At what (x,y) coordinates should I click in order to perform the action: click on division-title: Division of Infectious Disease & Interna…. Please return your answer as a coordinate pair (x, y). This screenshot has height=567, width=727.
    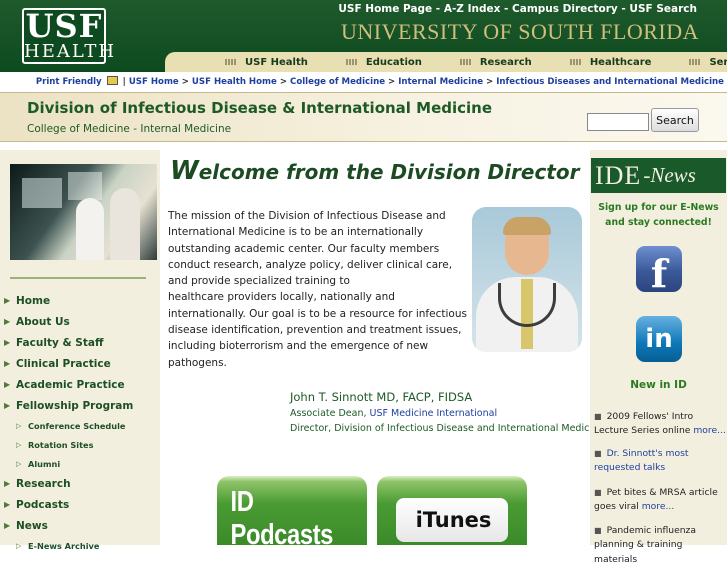
    Looking at the image, I should click on (260, 108).